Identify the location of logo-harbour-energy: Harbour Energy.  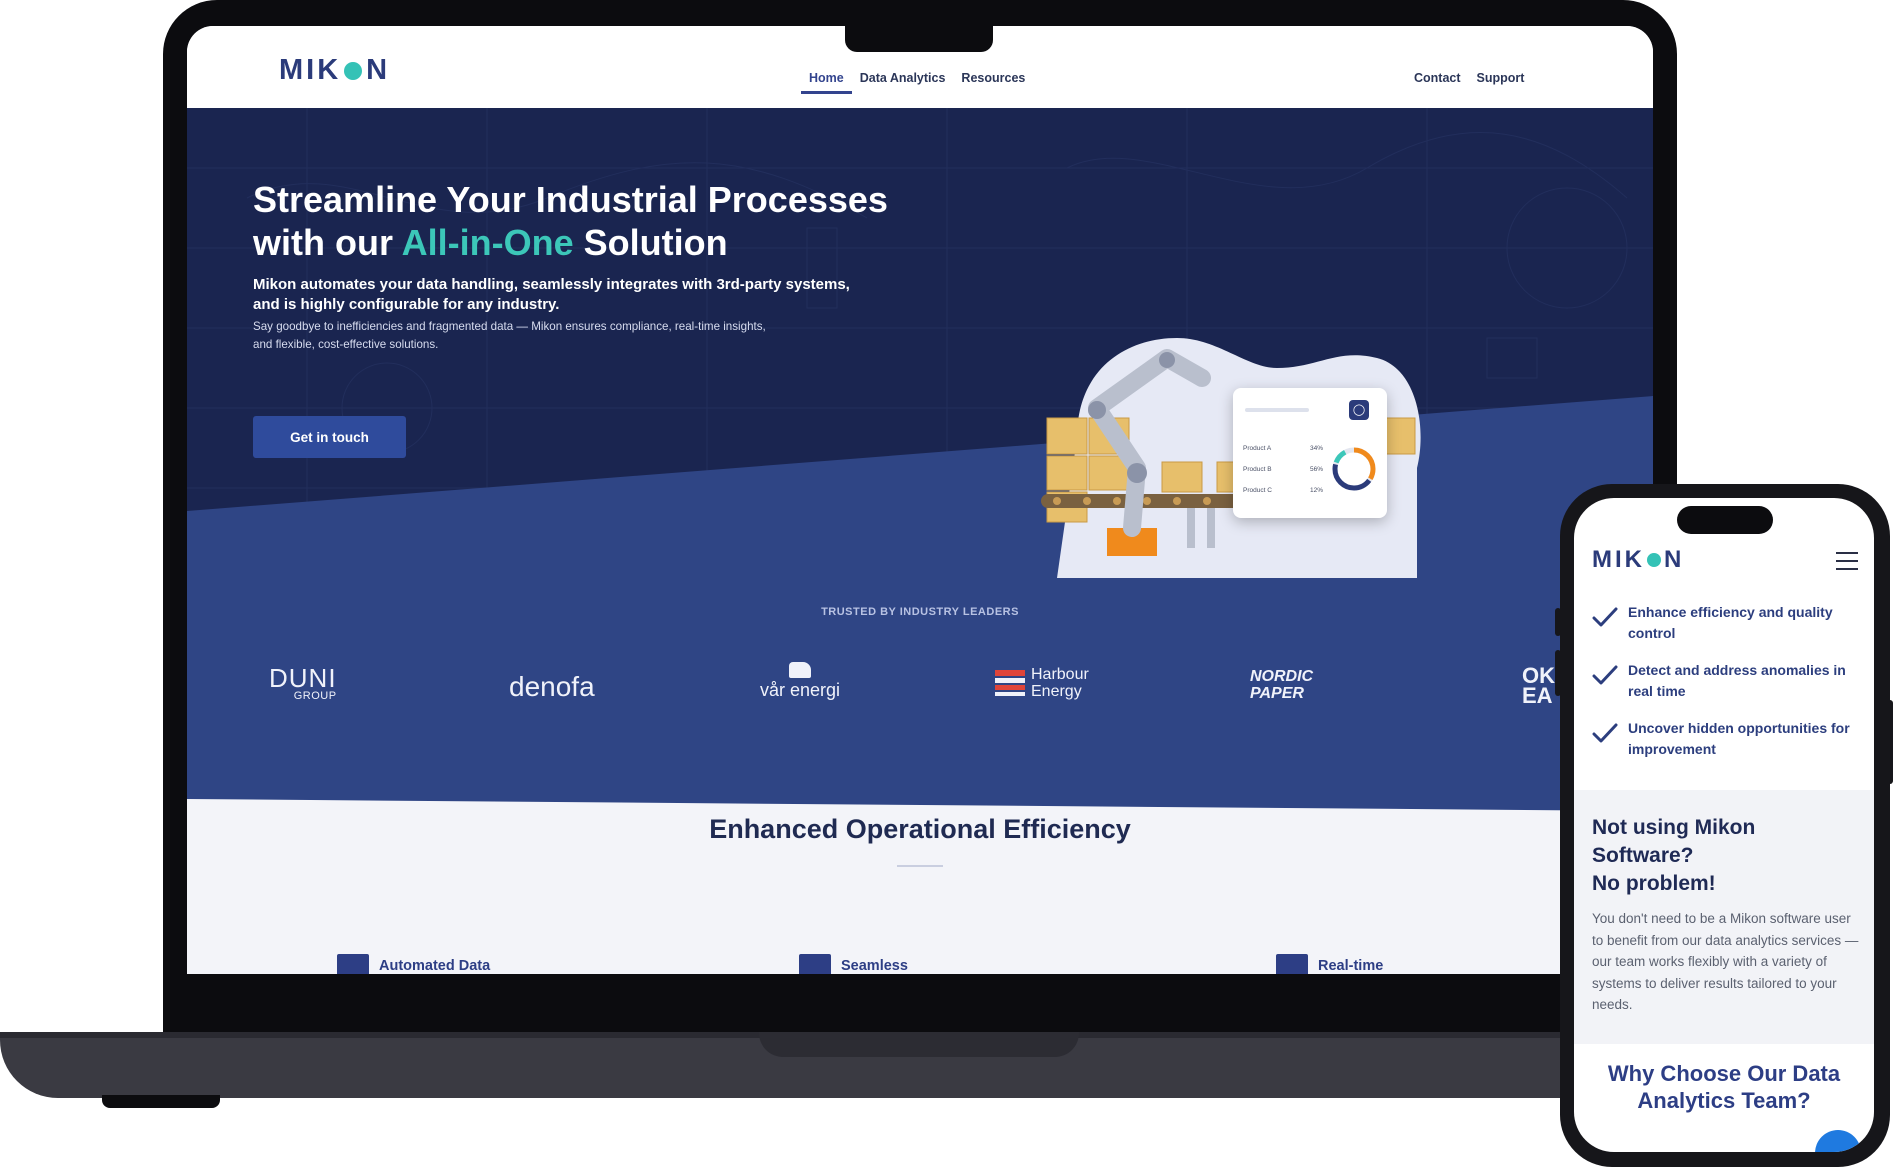
(1042, 683).